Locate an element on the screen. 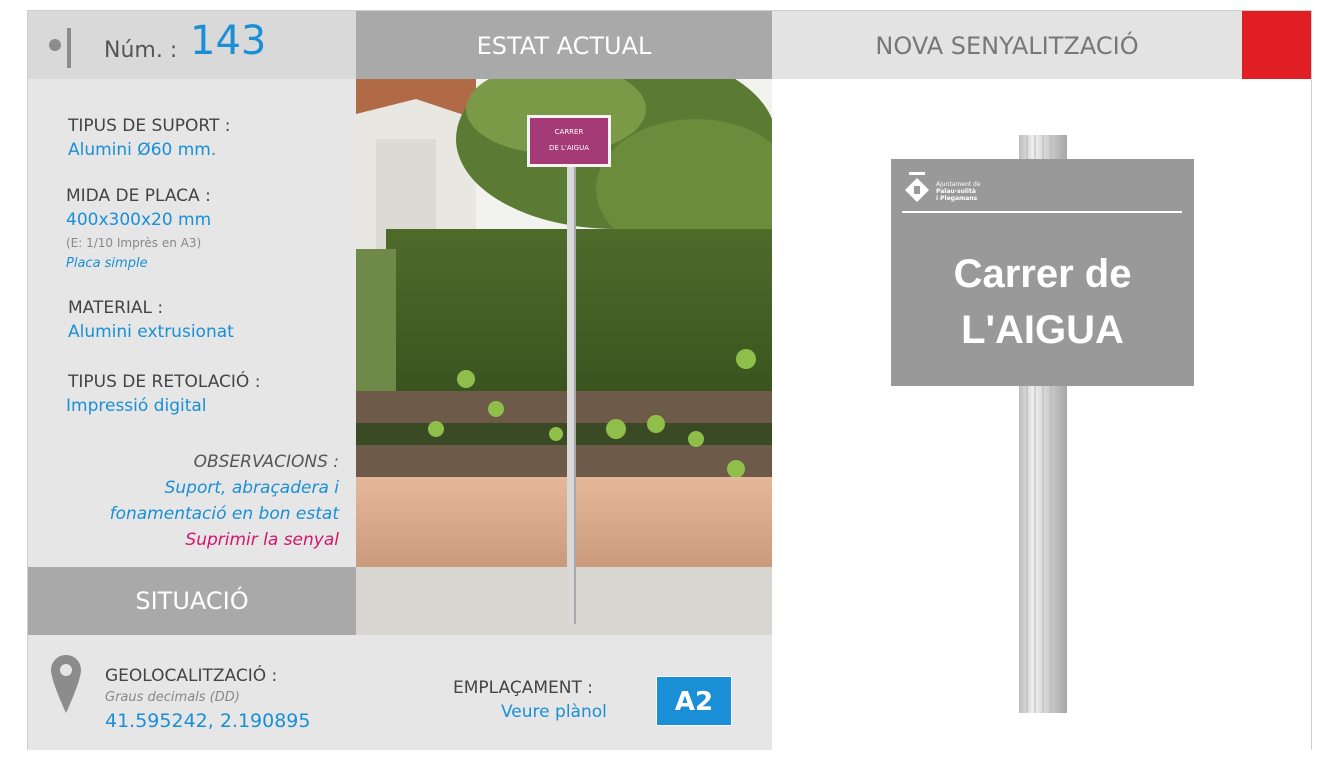 The width and height of the screenshot is (1325, 758). material-label: MATERIAL : is located at coordinates (116, 308).